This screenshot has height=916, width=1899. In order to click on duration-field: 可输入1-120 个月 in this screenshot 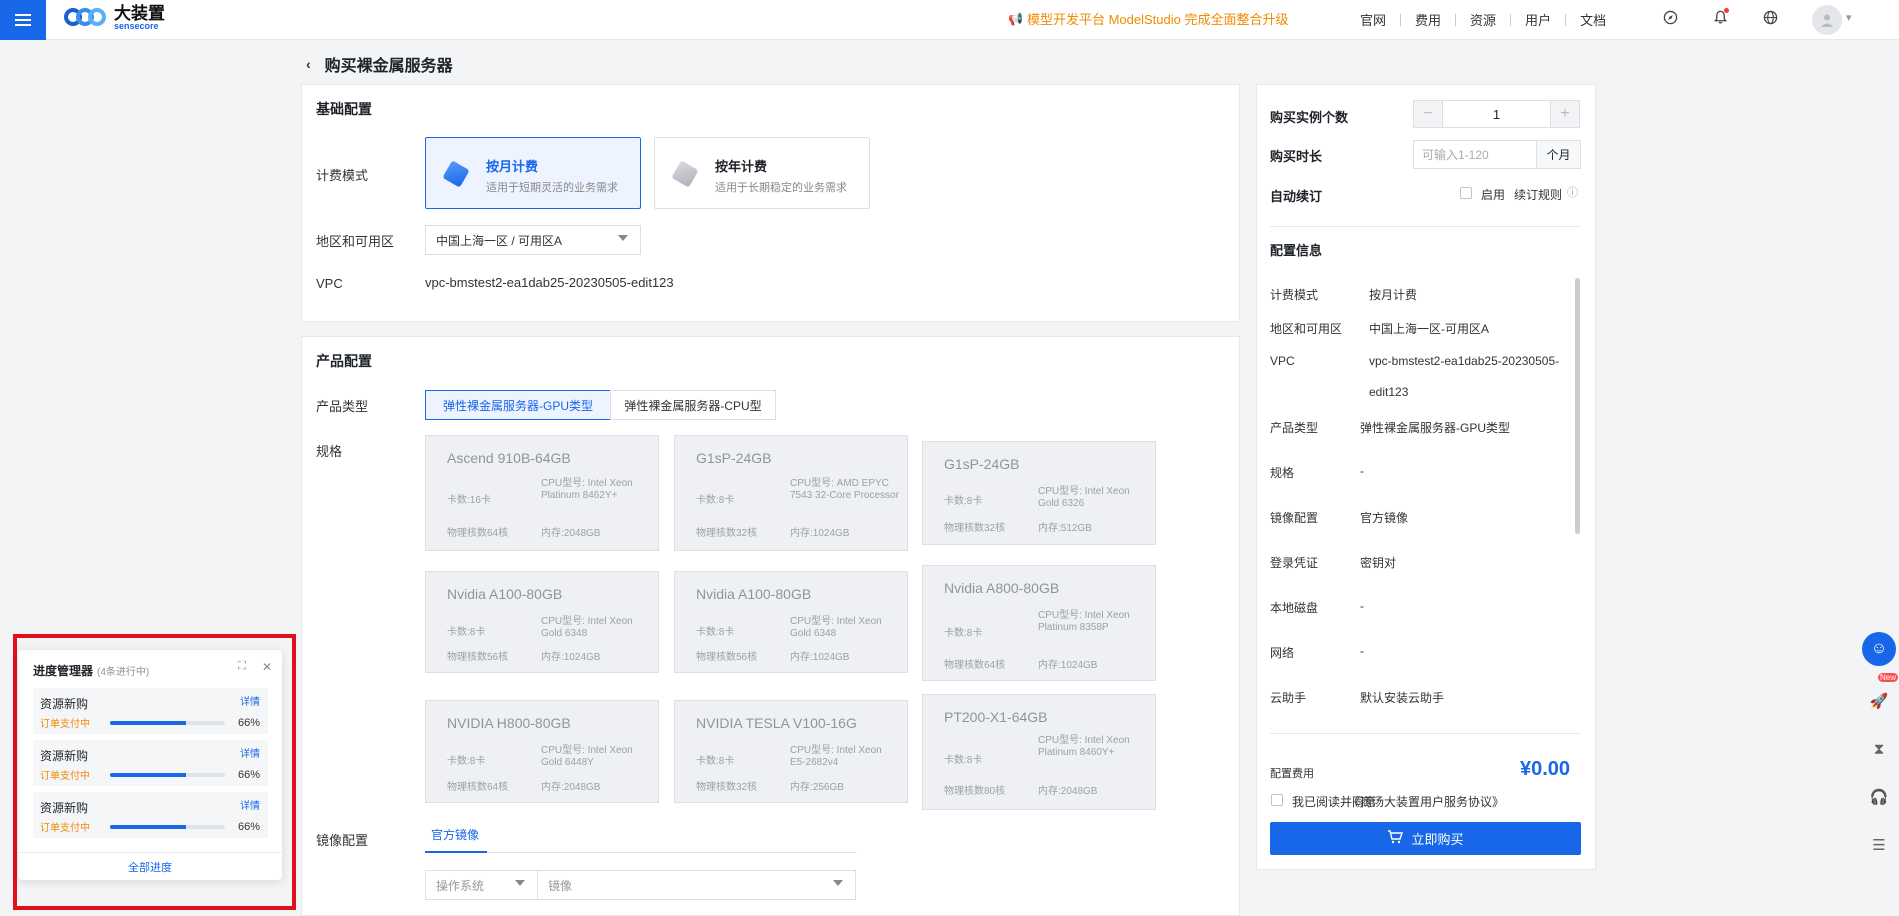, I will do `click(1497, 154)`.